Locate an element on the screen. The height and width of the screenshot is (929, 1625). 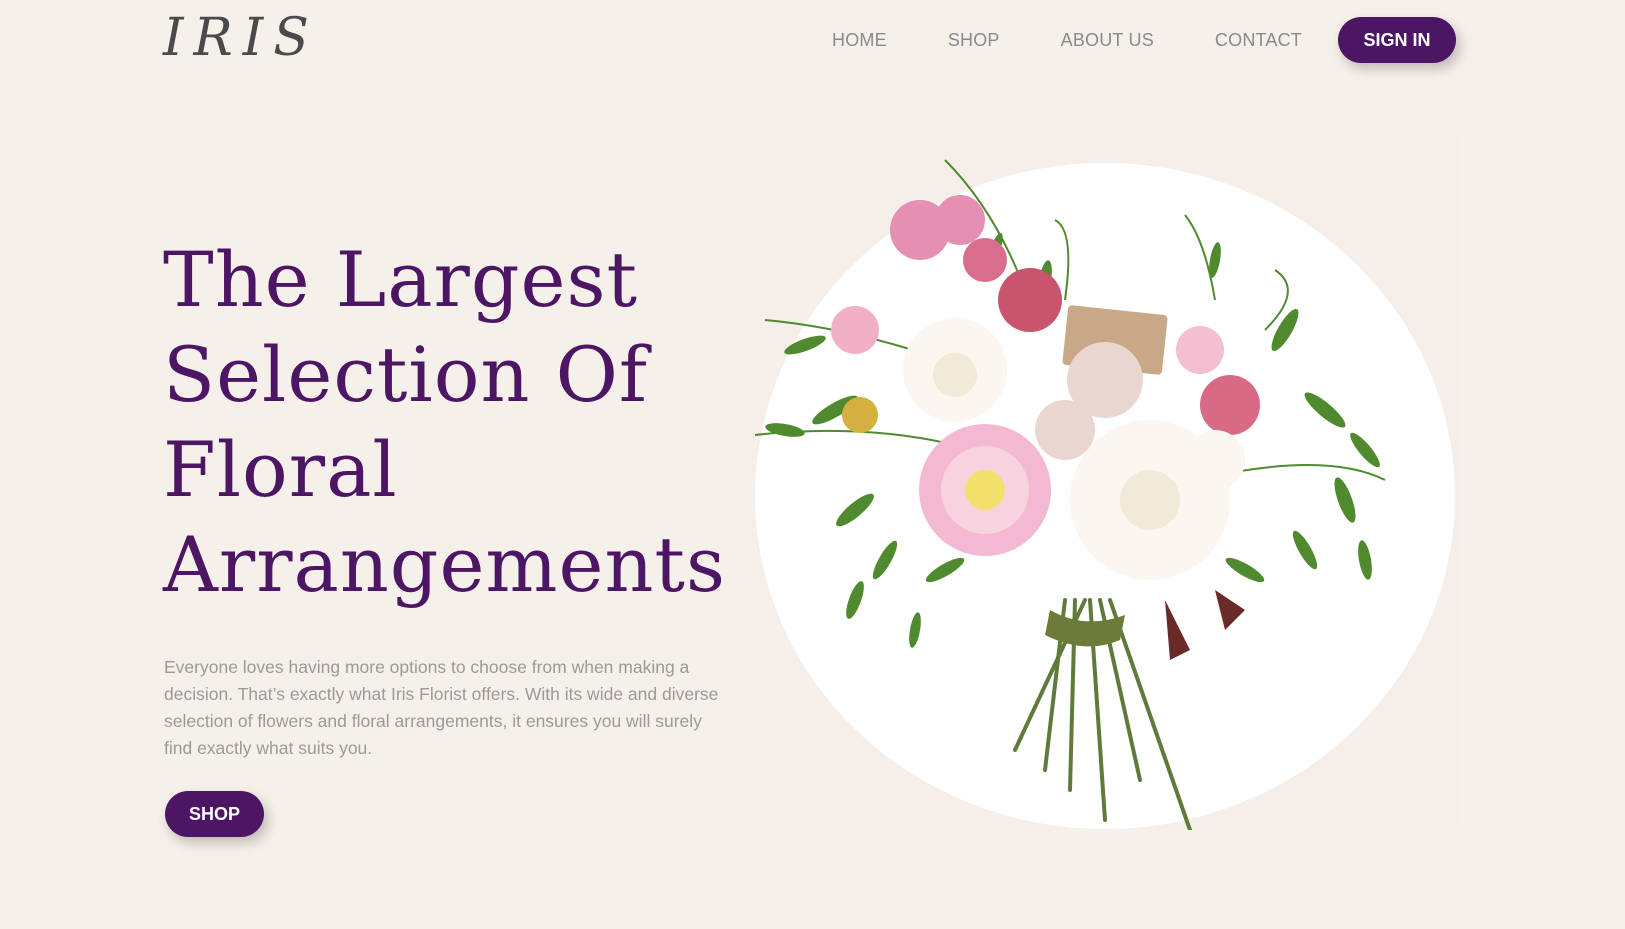
shop-button: SHOP is located at coordinates (214, 814).